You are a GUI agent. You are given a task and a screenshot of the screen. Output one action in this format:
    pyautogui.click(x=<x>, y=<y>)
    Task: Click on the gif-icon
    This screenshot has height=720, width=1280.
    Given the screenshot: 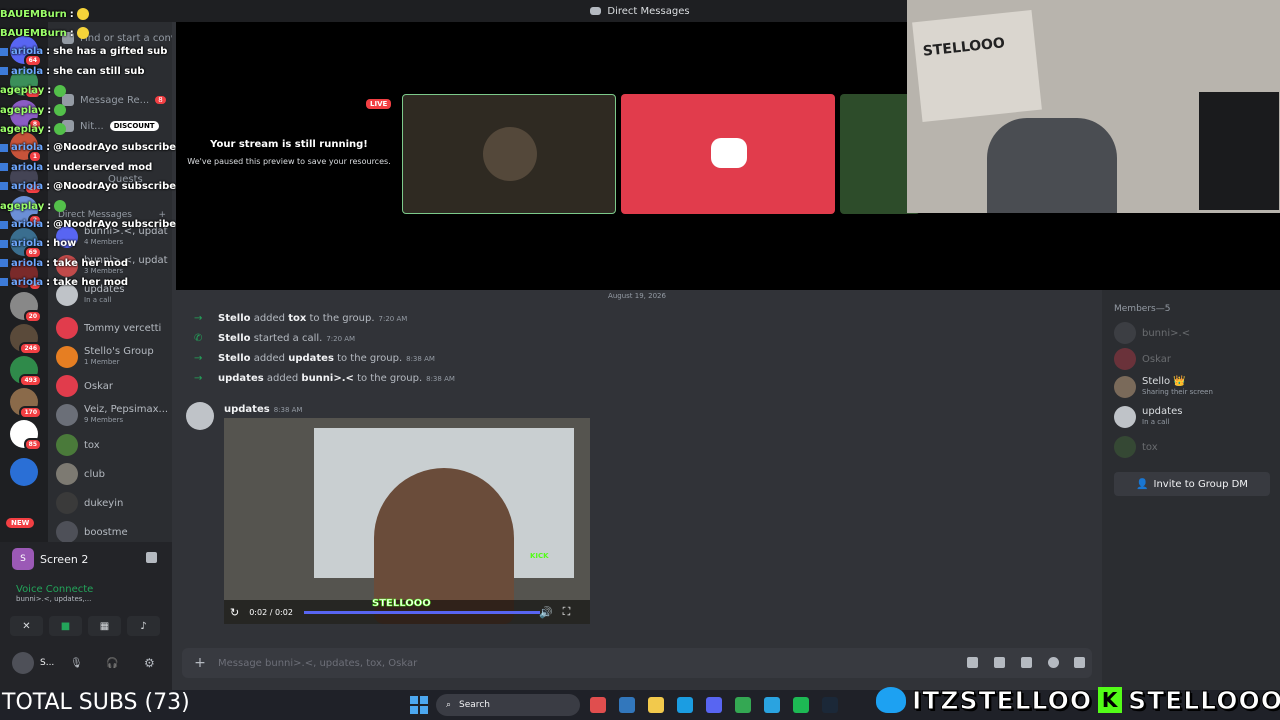 What is the action you would take?
    pyautogui.click(x=999, y=662)
    